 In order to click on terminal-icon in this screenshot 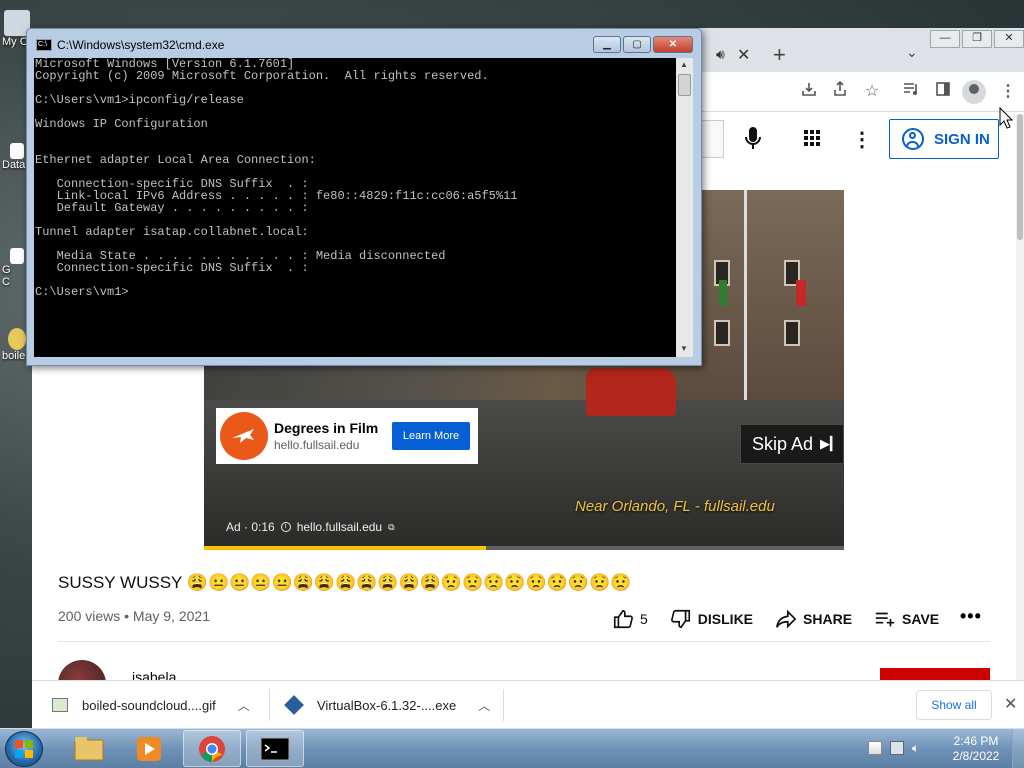, I will do `click(275, 748)`.